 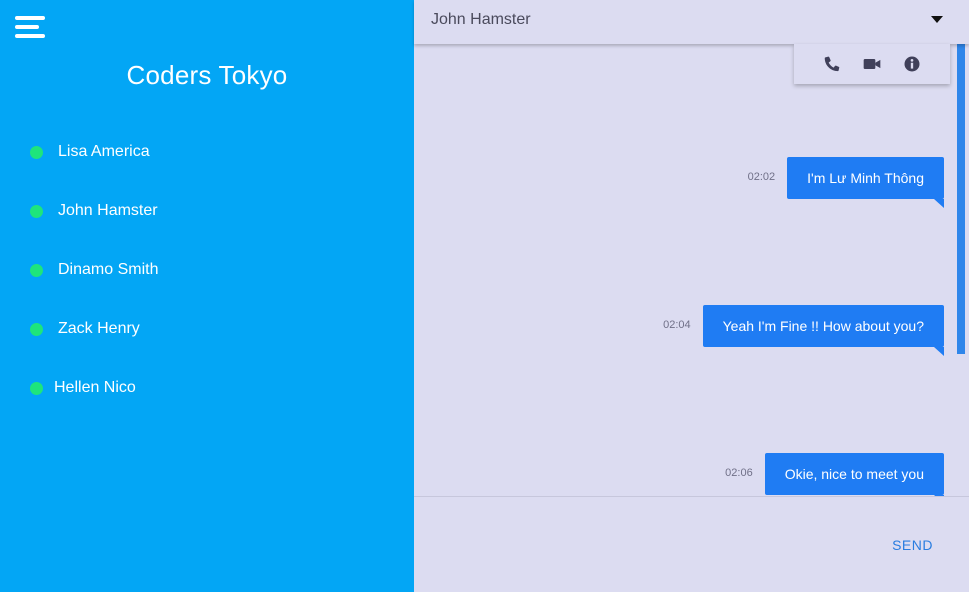 I want to click on message-composer: SEND, so click(x=691, y=544).